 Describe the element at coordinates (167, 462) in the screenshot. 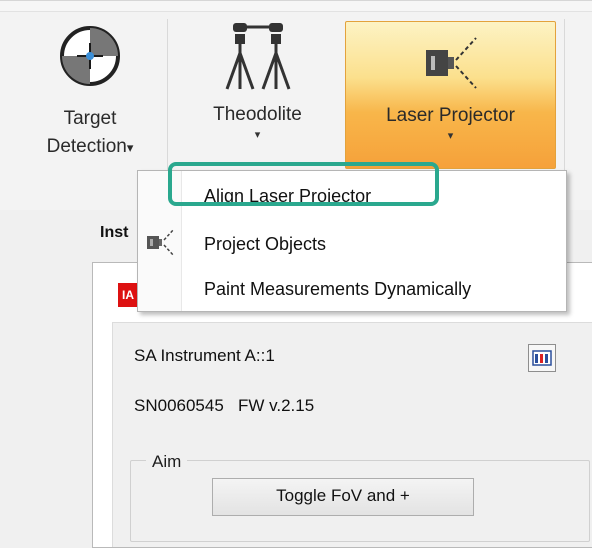

I see `aim-group-label: Aim` at that location.